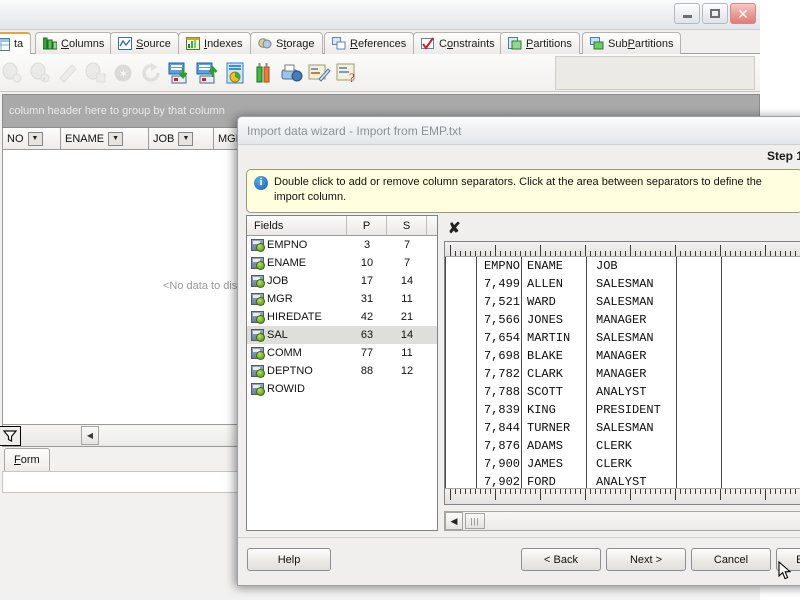  What do you see at coordinates (258, 281) in the screenshot?
I see `field-icon` at bounding box center [258, 281].